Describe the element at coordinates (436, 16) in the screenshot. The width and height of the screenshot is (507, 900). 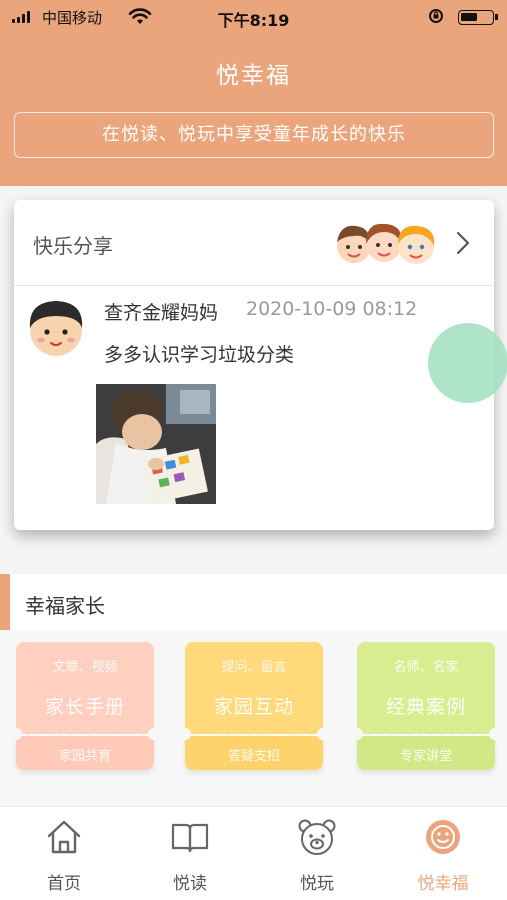
I see `rotation-lock-icon` at that location.